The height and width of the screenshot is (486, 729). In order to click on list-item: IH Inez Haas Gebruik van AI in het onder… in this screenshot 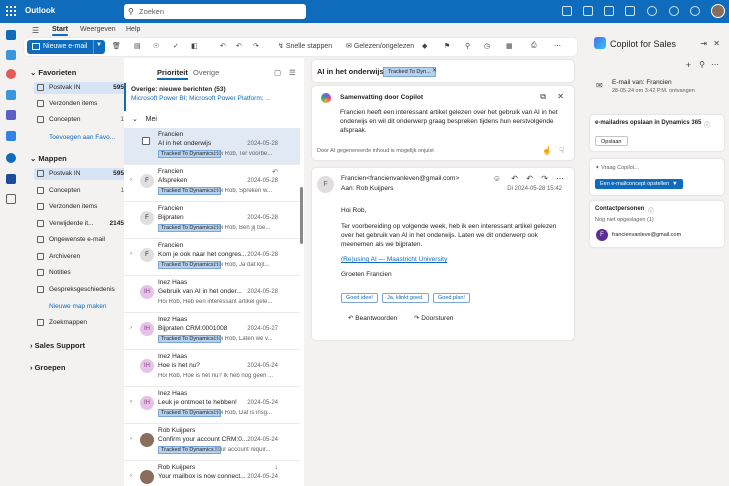, I will do `click(212, 294)`.